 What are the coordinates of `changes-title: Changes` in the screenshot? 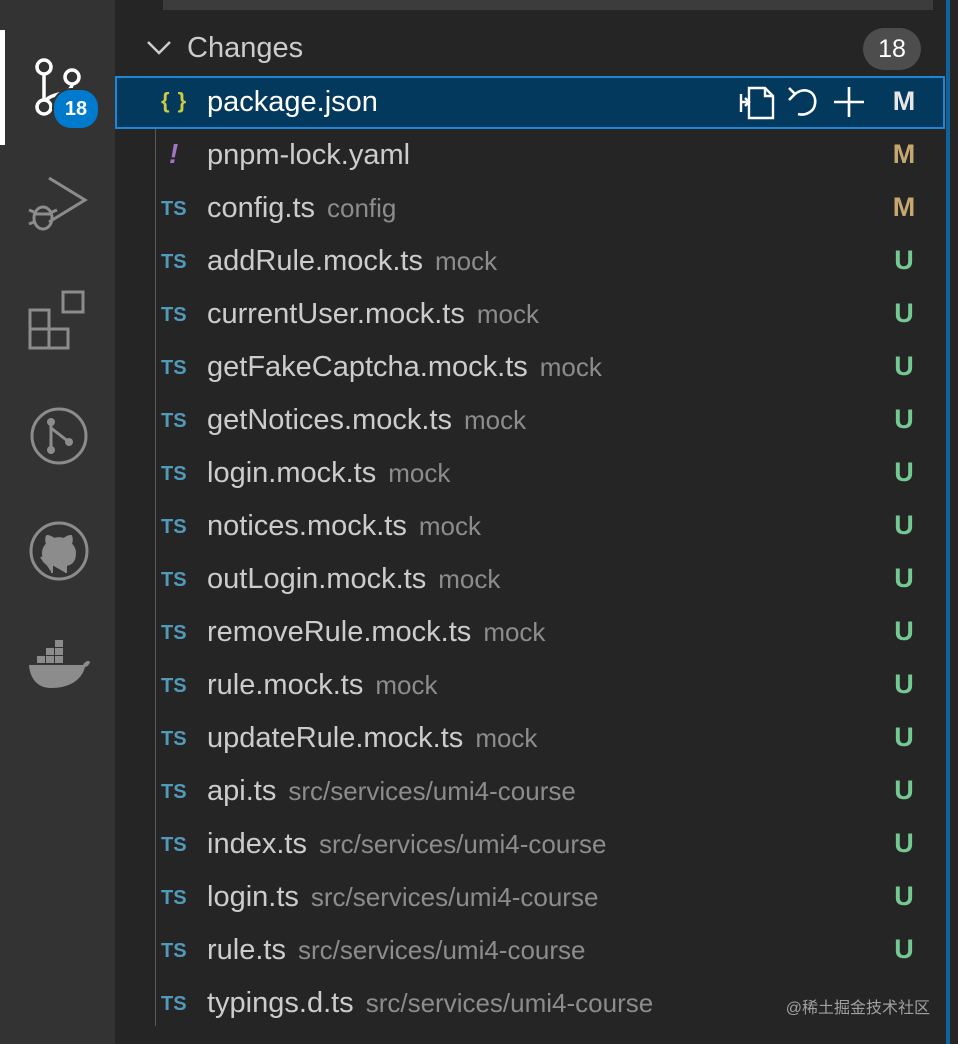 It's located at (245, 48).